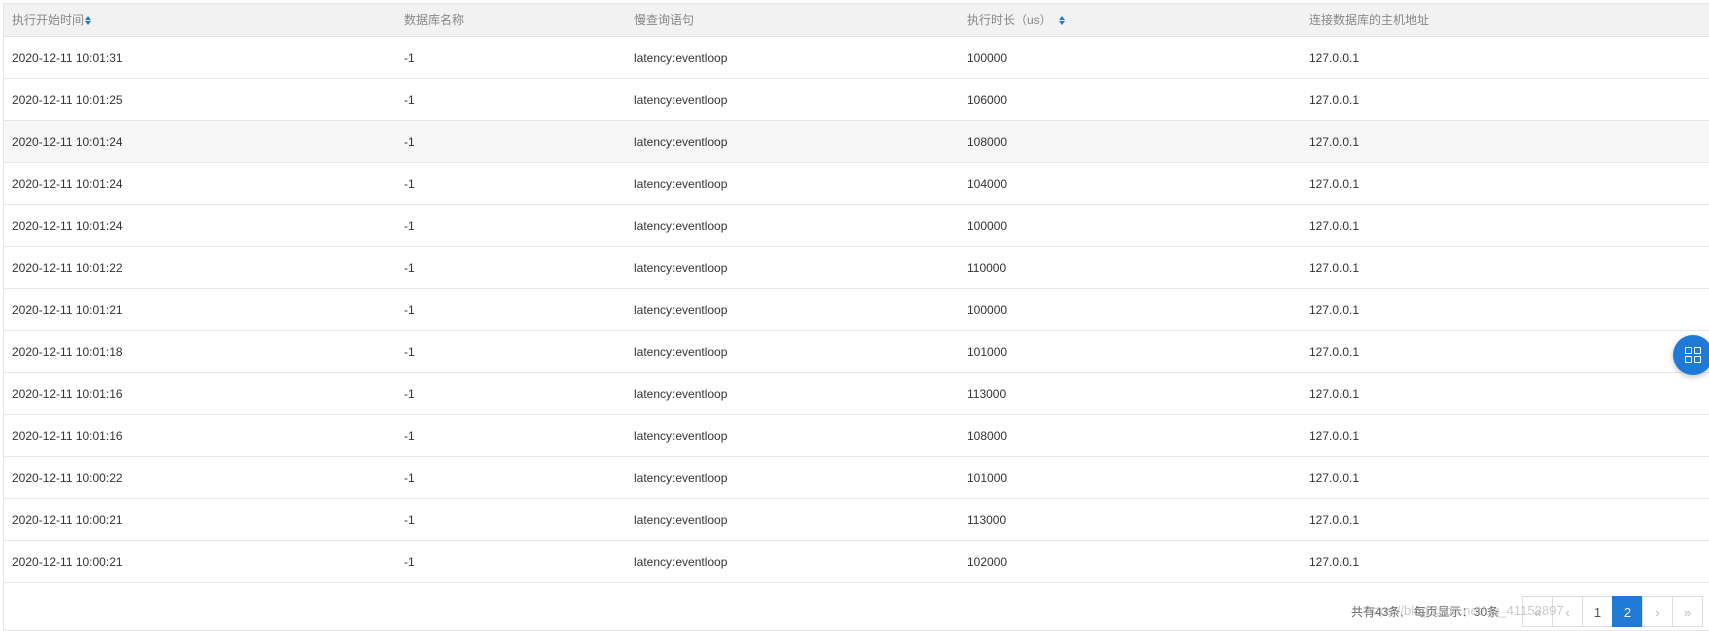 The image size is (1709, 631). What do you see at coordinates (200, 478) in the screenshot?
I see `cell-start-time: 2020-12-11 10:00:22` at bounding box center [200, 478].